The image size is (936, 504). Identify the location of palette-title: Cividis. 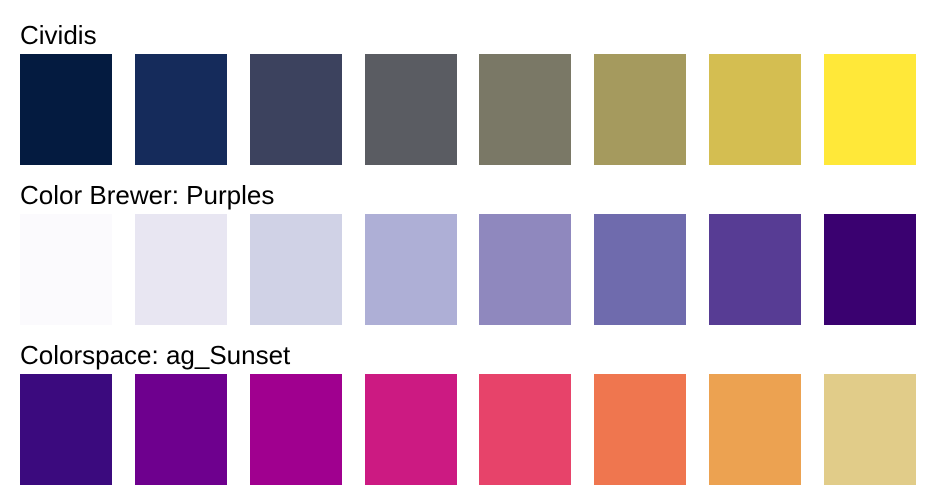
(58, 35).